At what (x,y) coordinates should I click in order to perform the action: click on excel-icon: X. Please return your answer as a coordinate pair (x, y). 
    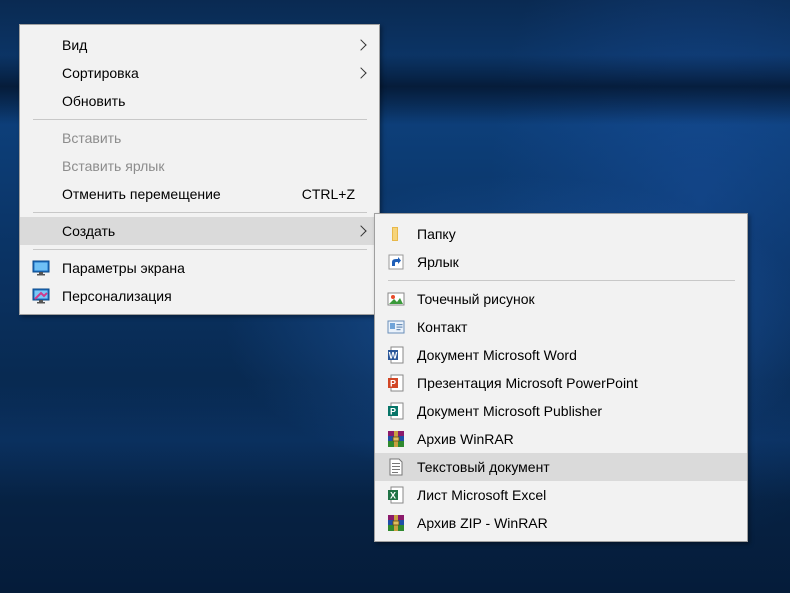
    Looking at the image, I should click on (396, 495).